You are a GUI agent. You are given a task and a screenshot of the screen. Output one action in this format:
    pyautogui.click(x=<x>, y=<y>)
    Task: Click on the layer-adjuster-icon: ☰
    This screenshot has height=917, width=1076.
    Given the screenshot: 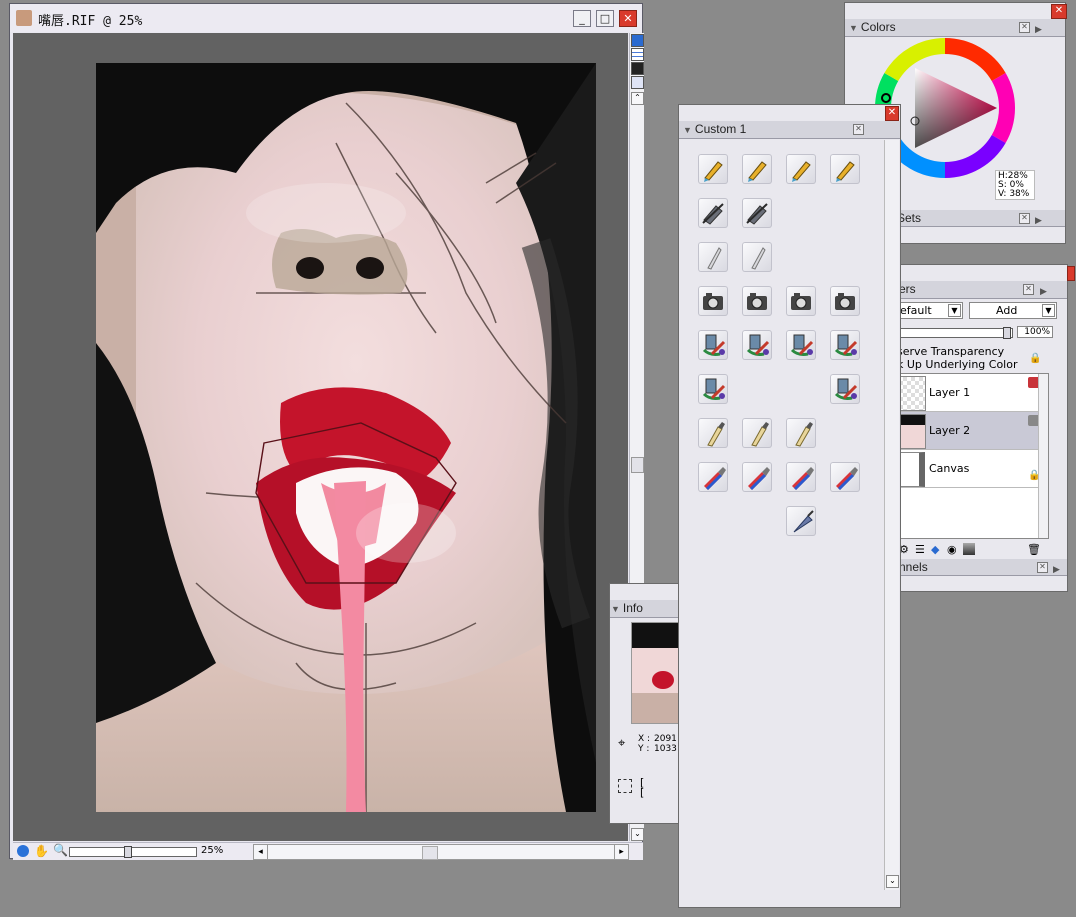 What is the action you would take?
    pyautogui.click(x=920, y=549)
    